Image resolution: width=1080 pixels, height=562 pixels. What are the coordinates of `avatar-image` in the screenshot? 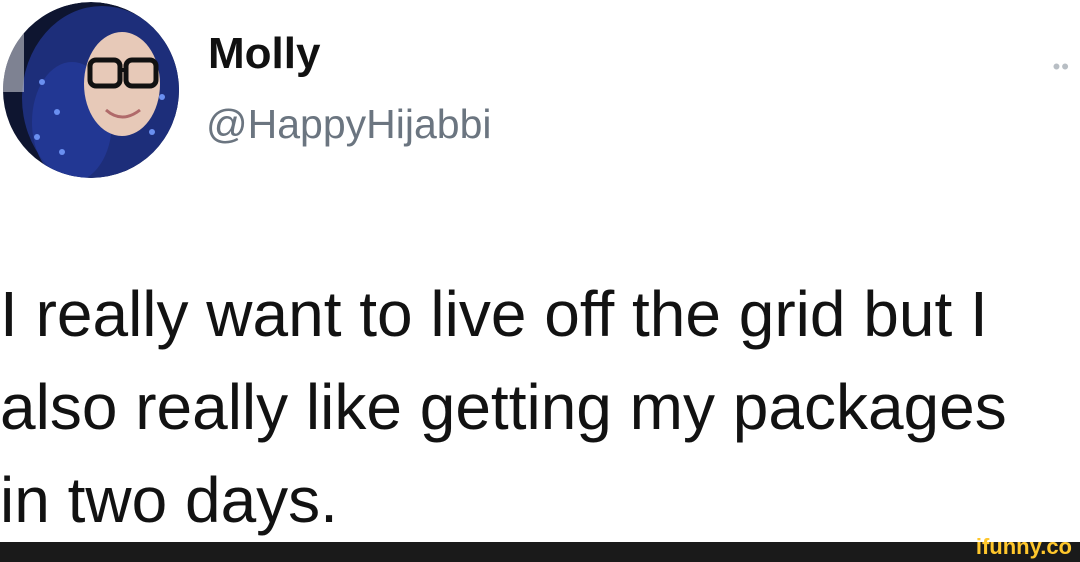 It's located at (91, 90).